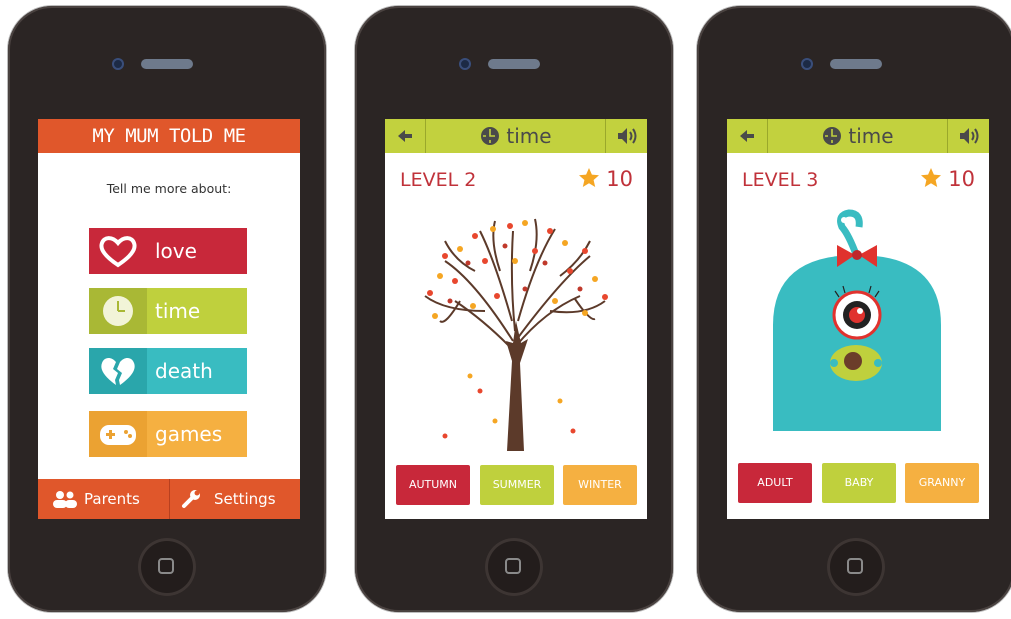 Image resolution: width=1011 pixels, height=619 pixels. Describe the element at coordinates (600, 485) in the screenshot. I see `answer-winter-button: WINTER` at that location.